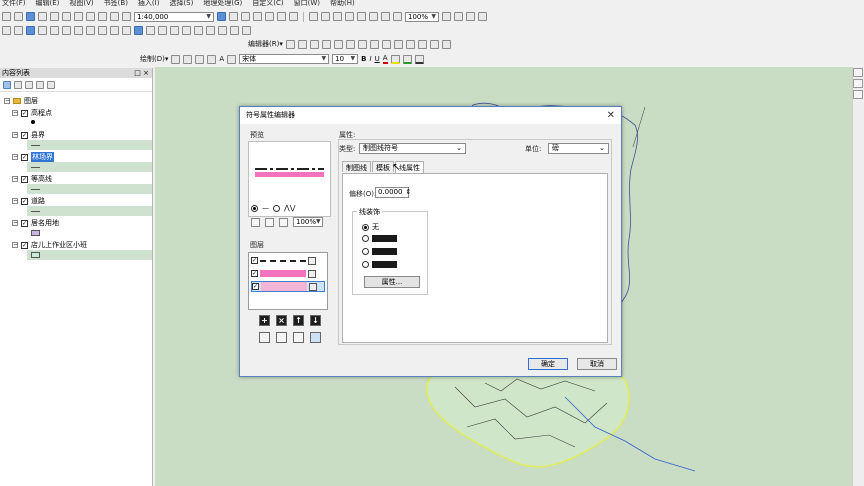  What do you see at coordinates (254, 208) in the screenshot?
I see `preview-line-radio` at bounding box center [254, 208].